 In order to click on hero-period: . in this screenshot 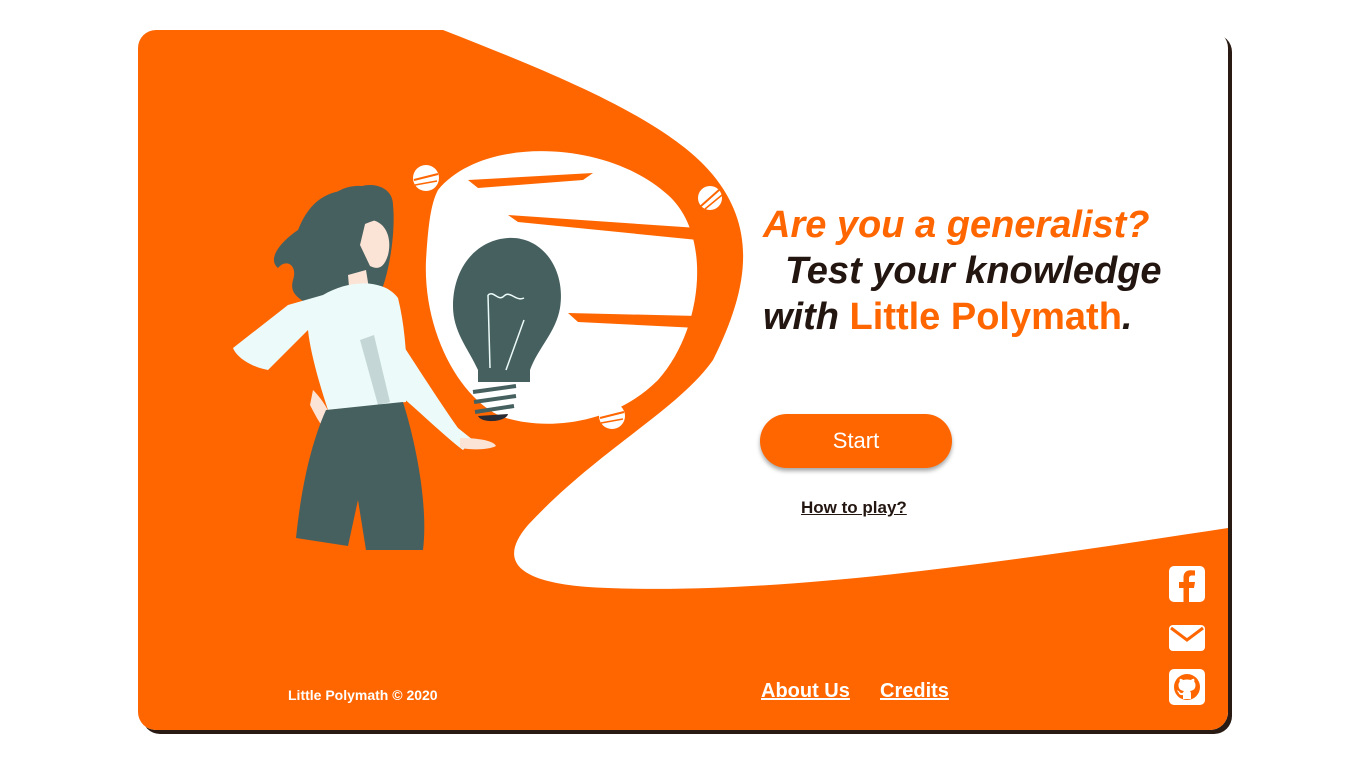, I will do `click(1127, 317)`.